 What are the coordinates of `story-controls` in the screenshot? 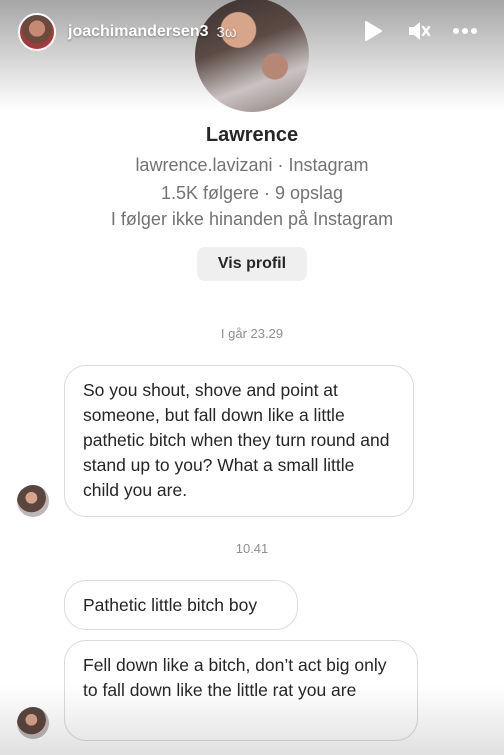 It's located at (419, 31).